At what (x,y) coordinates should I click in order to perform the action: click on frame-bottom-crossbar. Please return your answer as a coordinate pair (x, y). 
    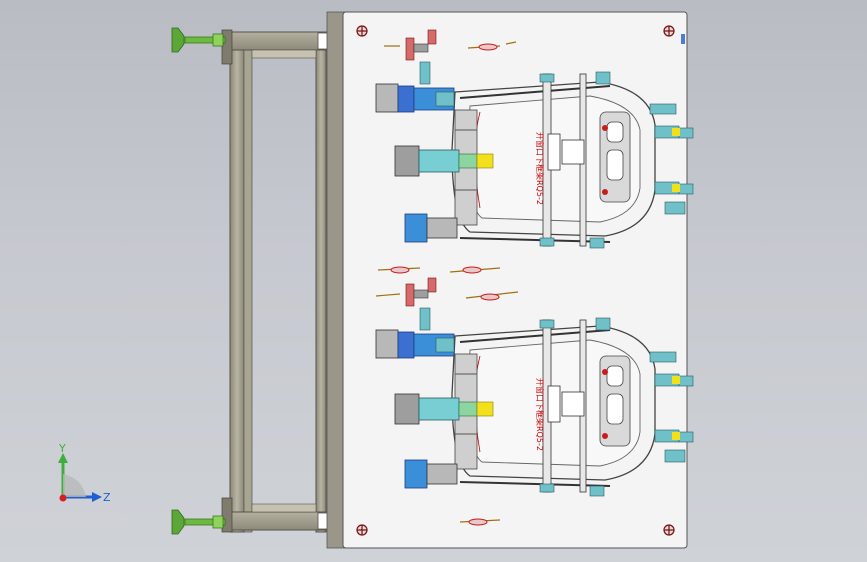
    Looking at the image, I should click on (280, 521).